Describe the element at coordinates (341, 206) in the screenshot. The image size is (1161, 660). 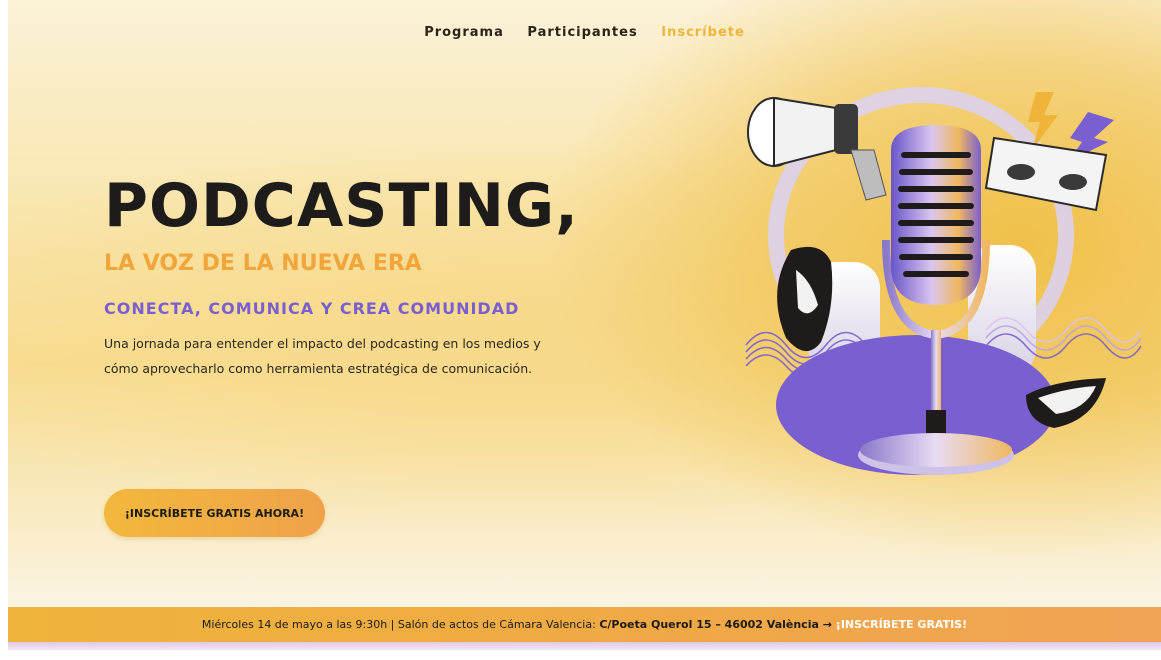
I see `hero-title: PODCASTING,` at that location.